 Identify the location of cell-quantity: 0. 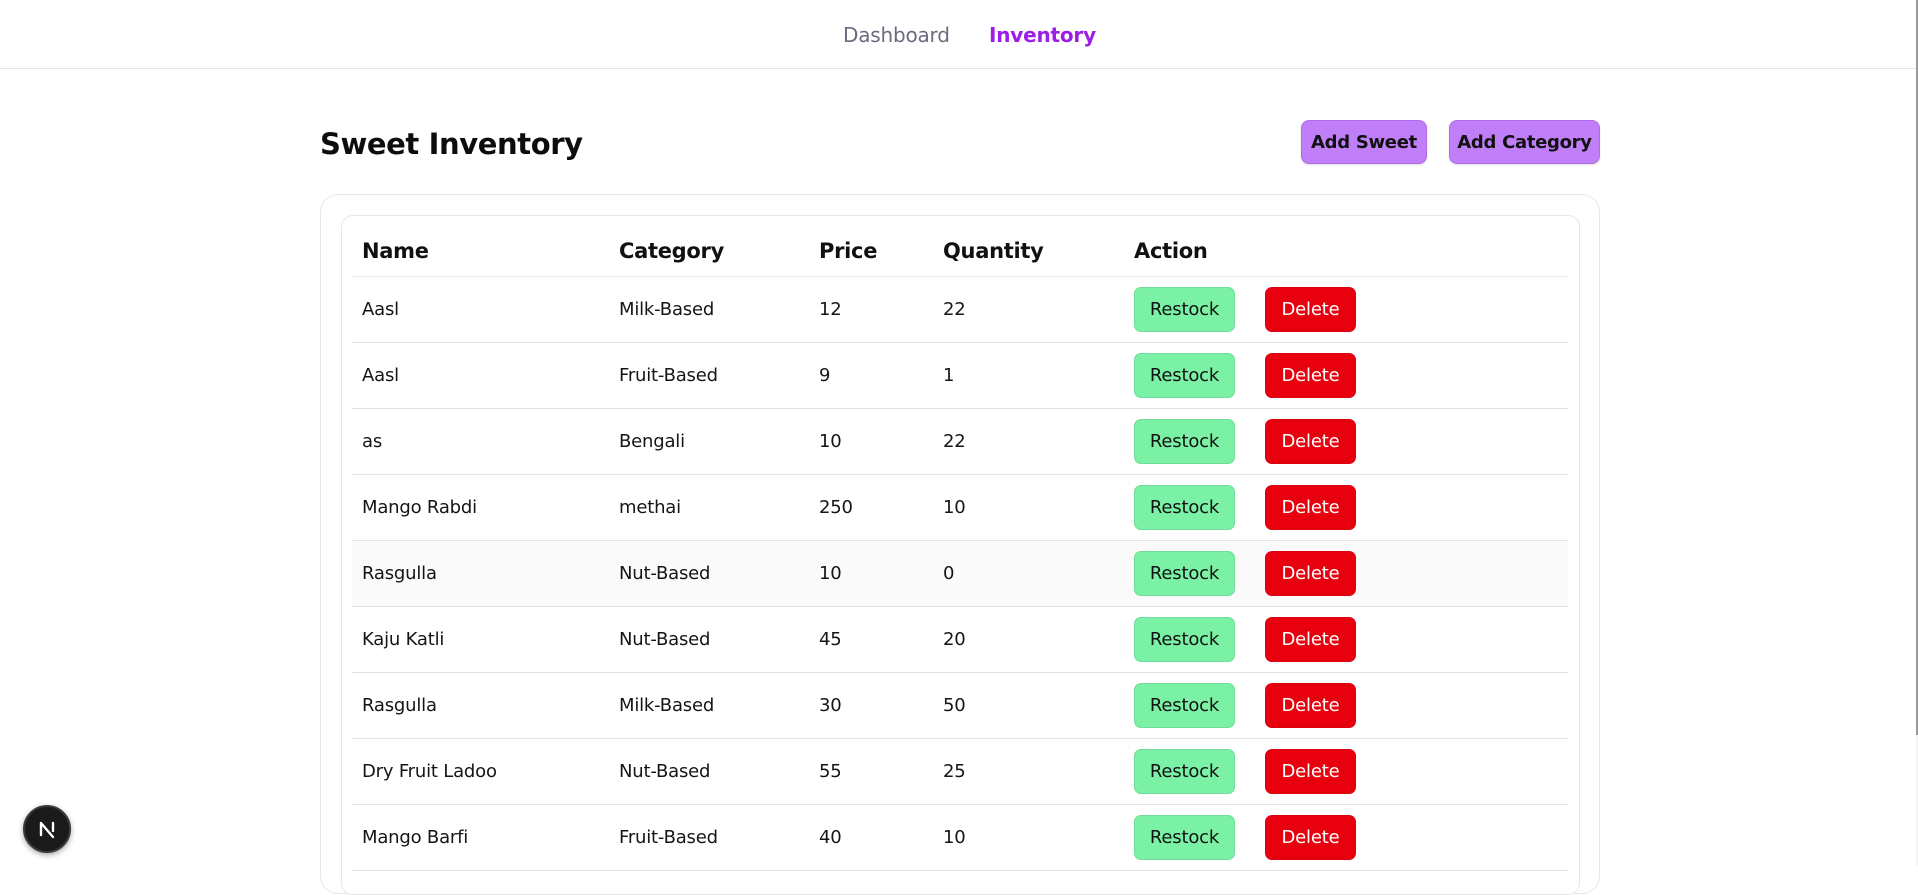
(1028, 573).